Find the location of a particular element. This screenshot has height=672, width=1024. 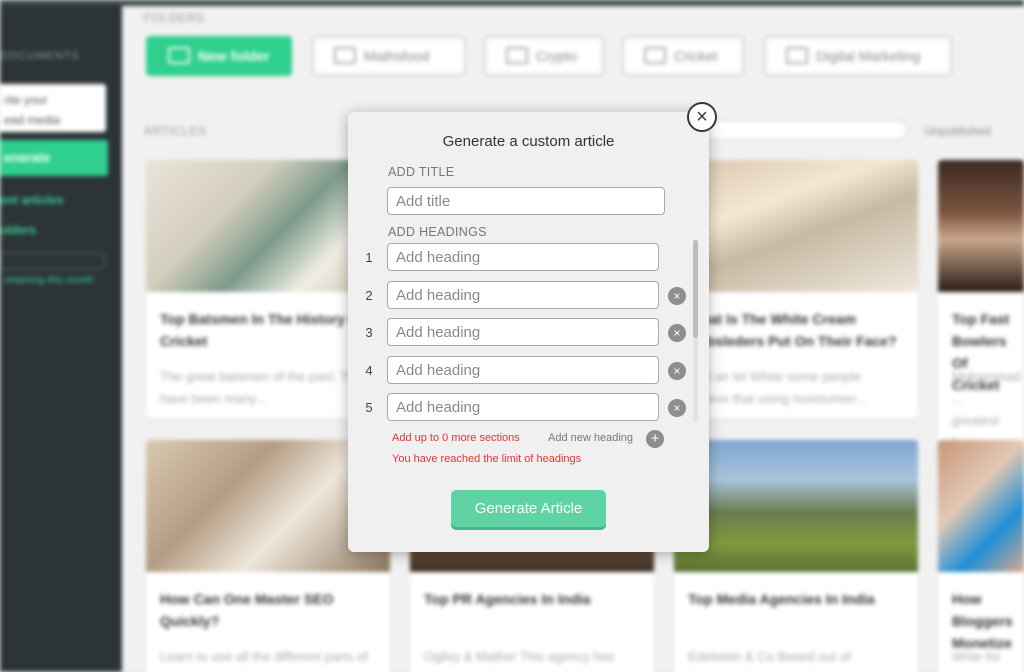

folder-label: New folder is located at coordinates (234, 56).